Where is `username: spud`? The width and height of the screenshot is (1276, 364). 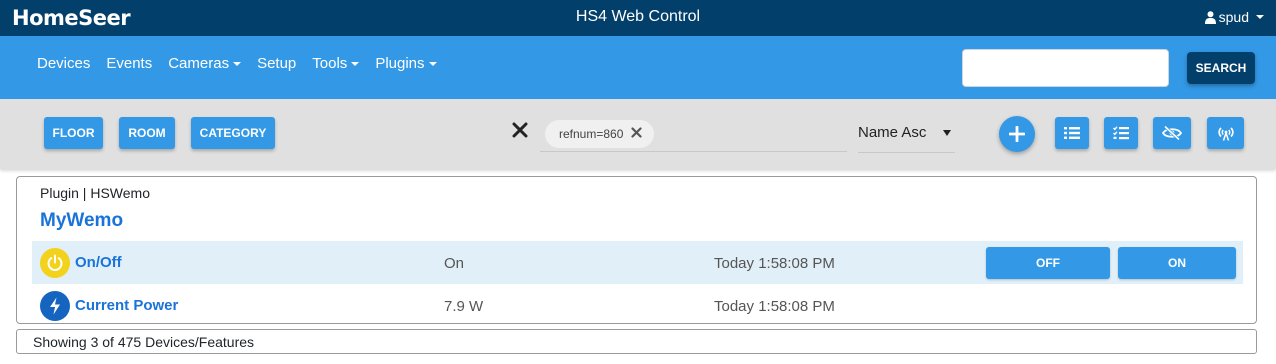
username: spud is located at coordinates (1233, 17).